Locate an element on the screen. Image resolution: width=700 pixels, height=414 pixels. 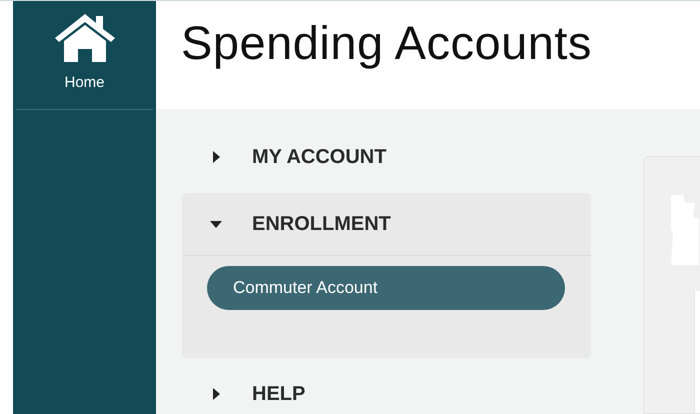
page-title: Spending Accounts is located at coordinates (387, 43).